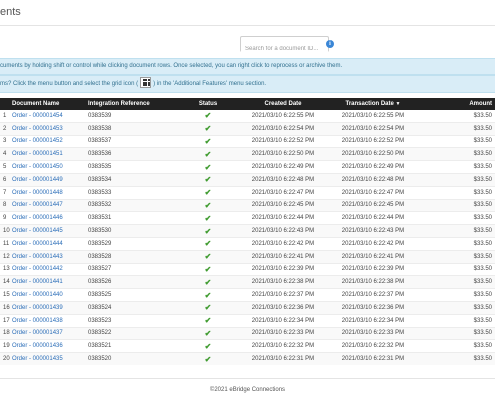 This screenshot has width=495, height=400. What do you see at coordinates (37, 269) in the screenshot?
I see `document-link: Order - 000001442` at bounding box center [37, 269].